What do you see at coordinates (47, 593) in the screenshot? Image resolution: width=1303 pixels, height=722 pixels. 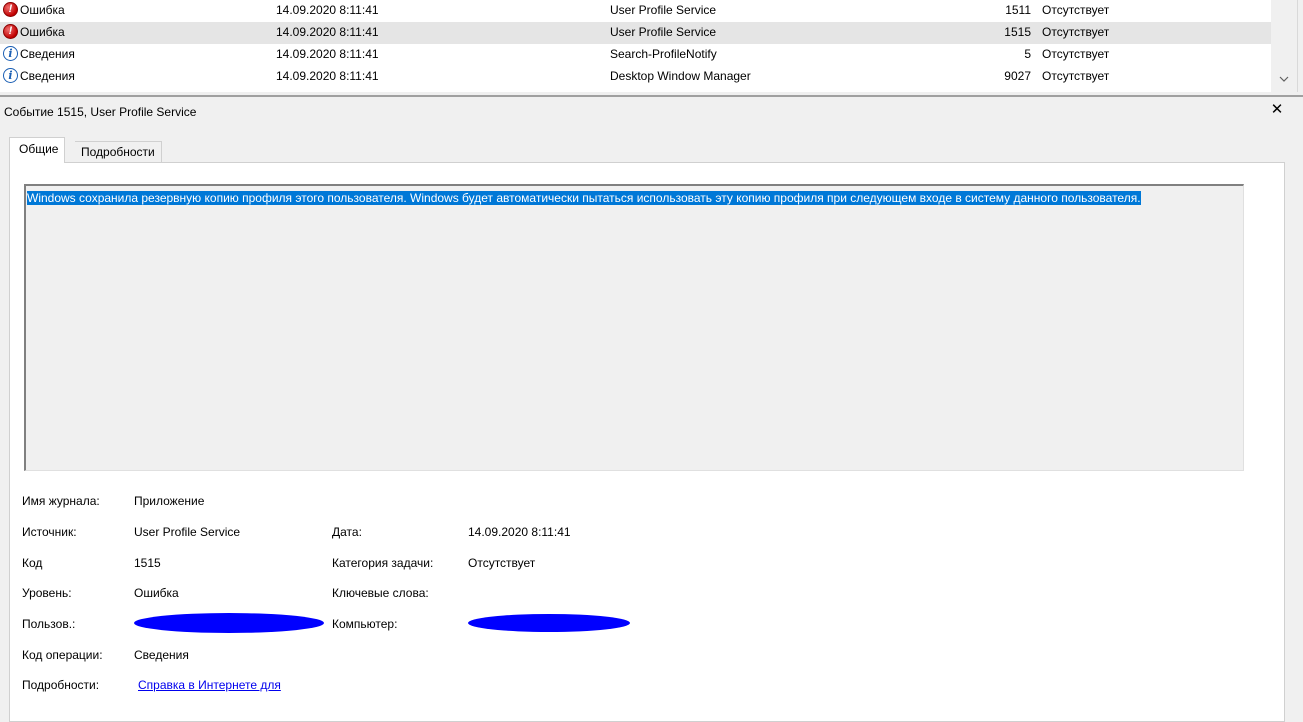 I see `level-label: Уровень:` at bounding box center [47, 593].